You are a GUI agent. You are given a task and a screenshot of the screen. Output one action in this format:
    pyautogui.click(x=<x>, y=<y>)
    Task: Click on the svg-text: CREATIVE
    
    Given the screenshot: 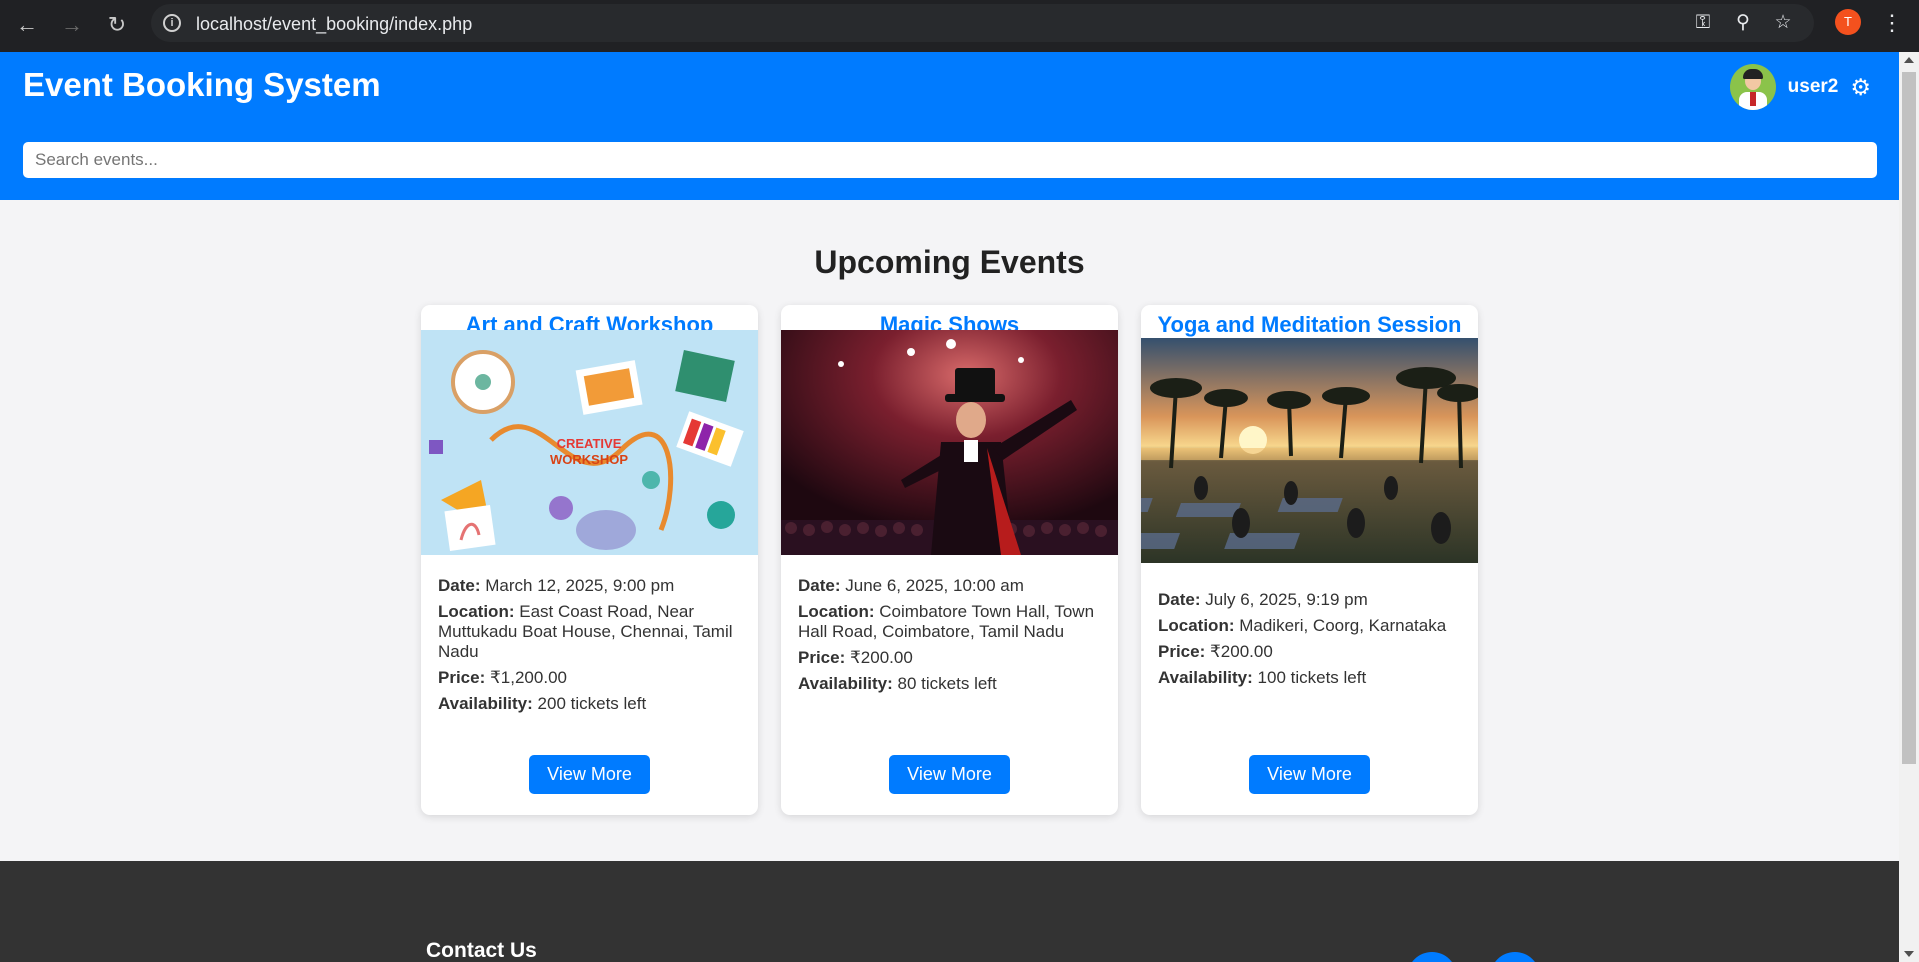 What is the action you would take?
    pyautogui.click(x=589, y=443)
    